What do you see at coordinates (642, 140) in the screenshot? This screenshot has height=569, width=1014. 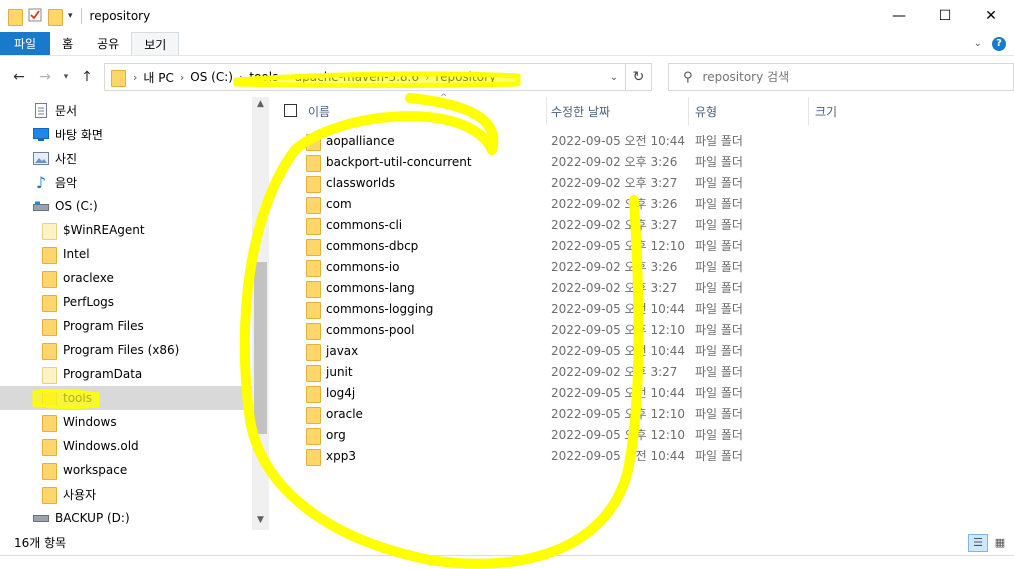 I see `table-row: aopalliance 2022-09-05 오전 10:44 파일 폴더` at bounding box center [642, 140].